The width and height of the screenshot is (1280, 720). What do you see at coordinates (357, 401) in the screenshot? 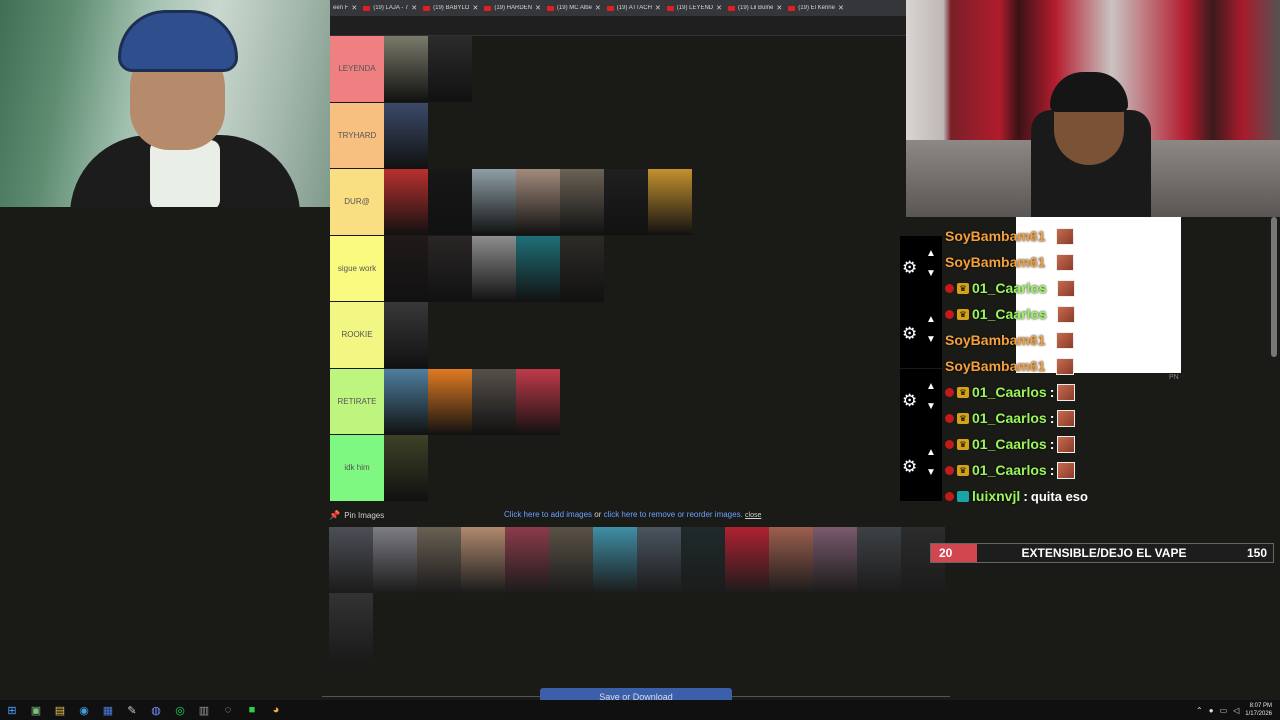
I see `tier-label: RETIRATE` at bounding box center [357, 401].